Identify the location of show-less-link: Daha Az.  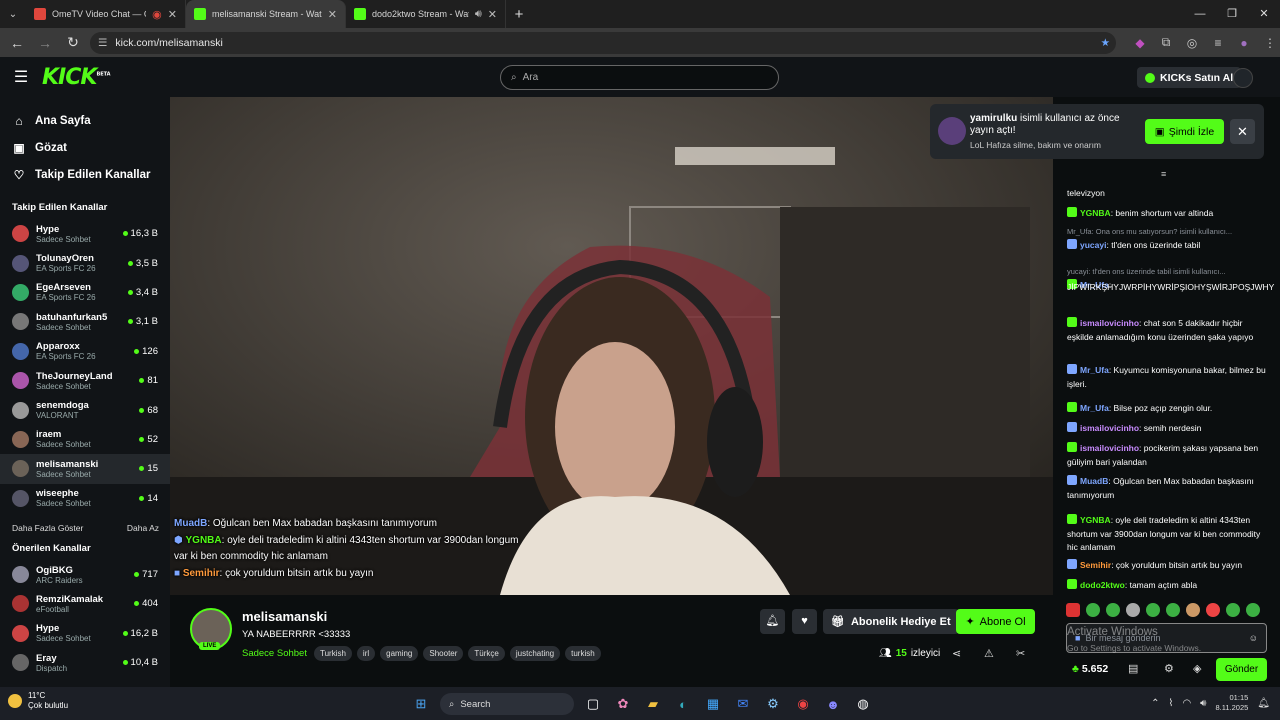
(143, 528).